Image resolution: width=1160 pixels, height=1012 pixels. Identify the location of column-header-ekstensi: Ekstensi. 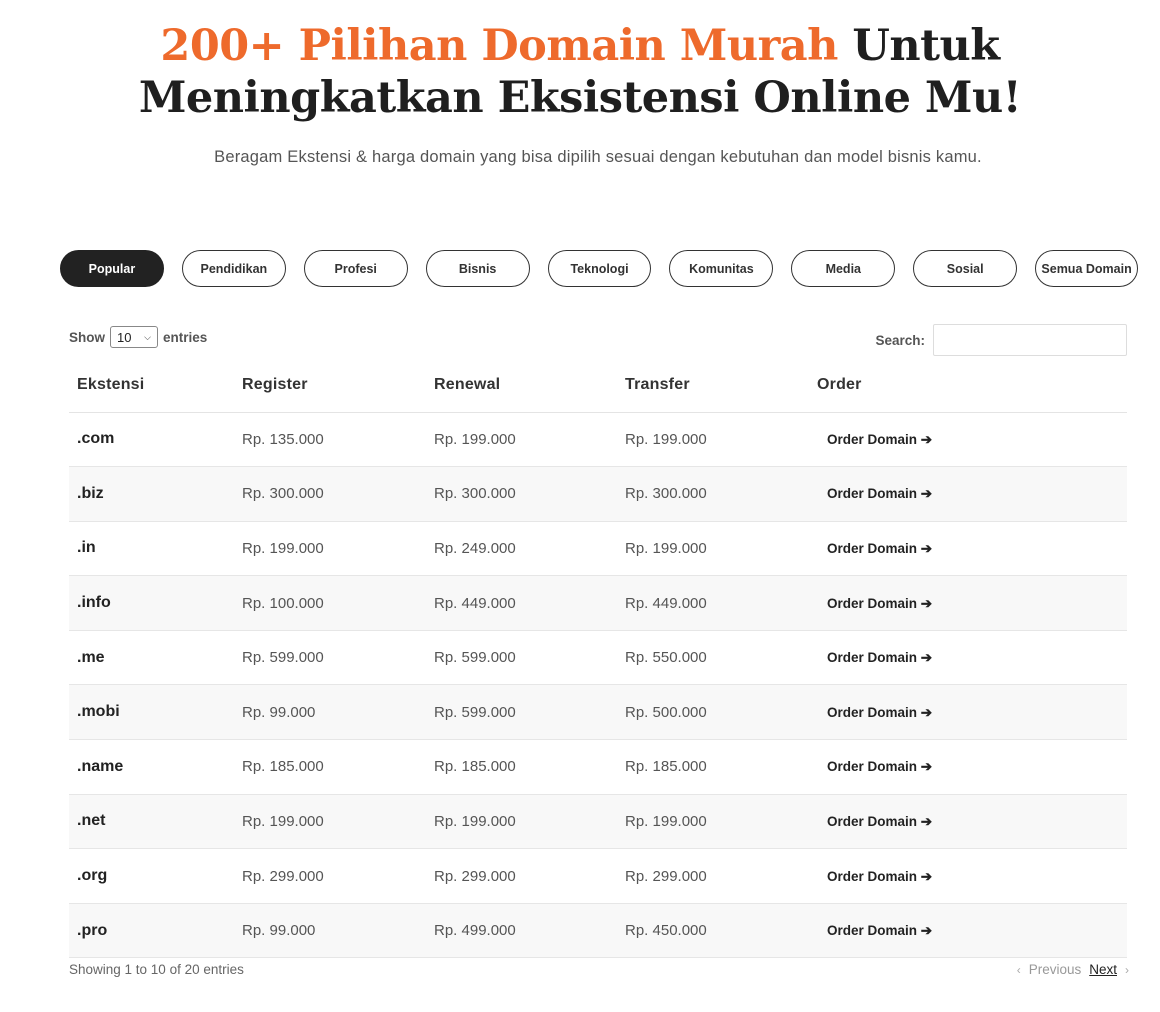
(151, 385).